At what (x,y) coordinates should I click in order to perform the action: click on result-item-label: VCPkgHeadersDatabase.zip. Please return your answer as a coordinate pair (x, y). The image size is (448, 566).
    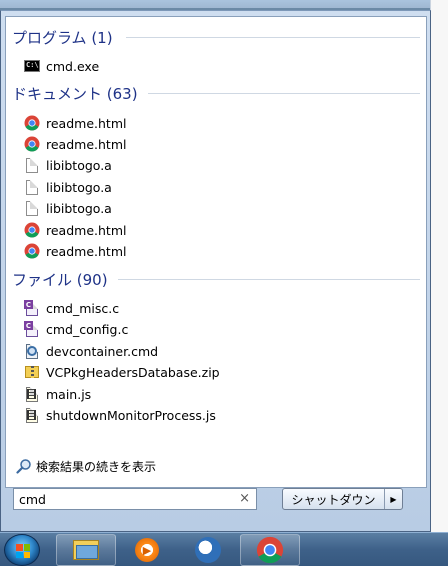
    Looking at the image, I should click on (133, 372).